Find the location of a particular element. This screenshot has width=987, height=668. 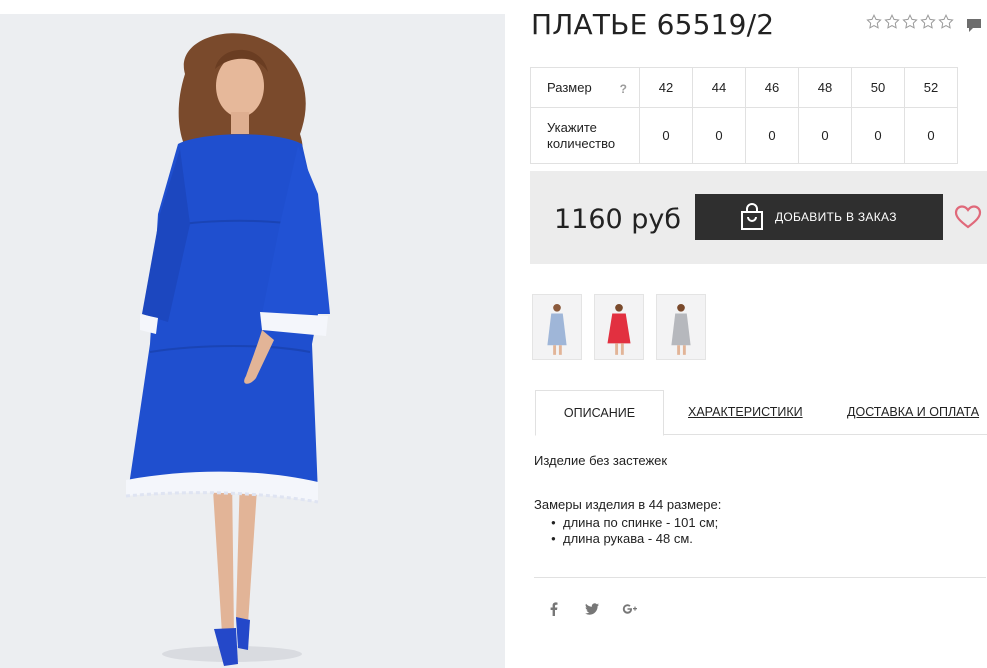

size-help-icon: ? is located at coordinates (623, 89).